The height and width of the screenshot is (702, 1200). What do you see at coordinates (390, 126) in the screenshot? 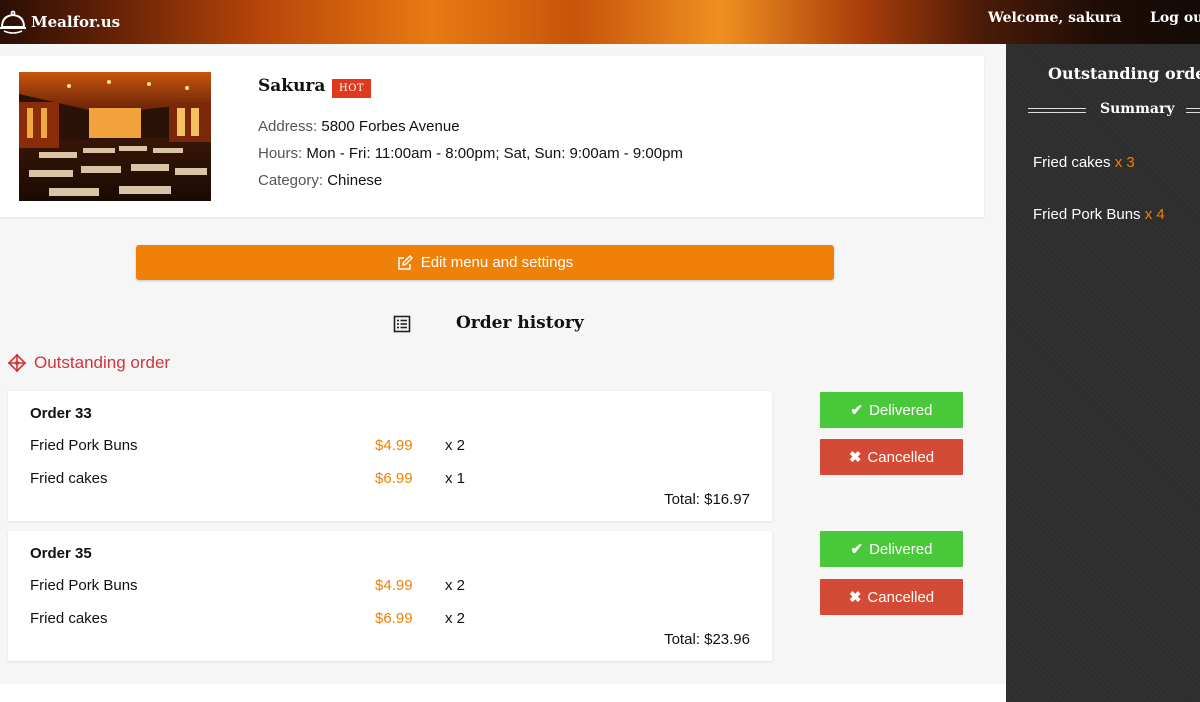
I see `address-value: 5800 Forbes Avenue` at bounding box center [390, 126].